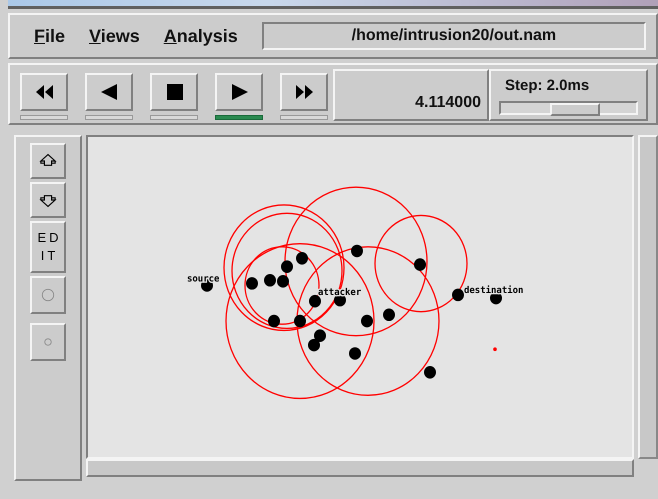 This screenshot has height=499, width=658. What do you see at coordinates (50, 36) in the screenshot?
I see `menu-item: File` at bounding box center [50, 36].